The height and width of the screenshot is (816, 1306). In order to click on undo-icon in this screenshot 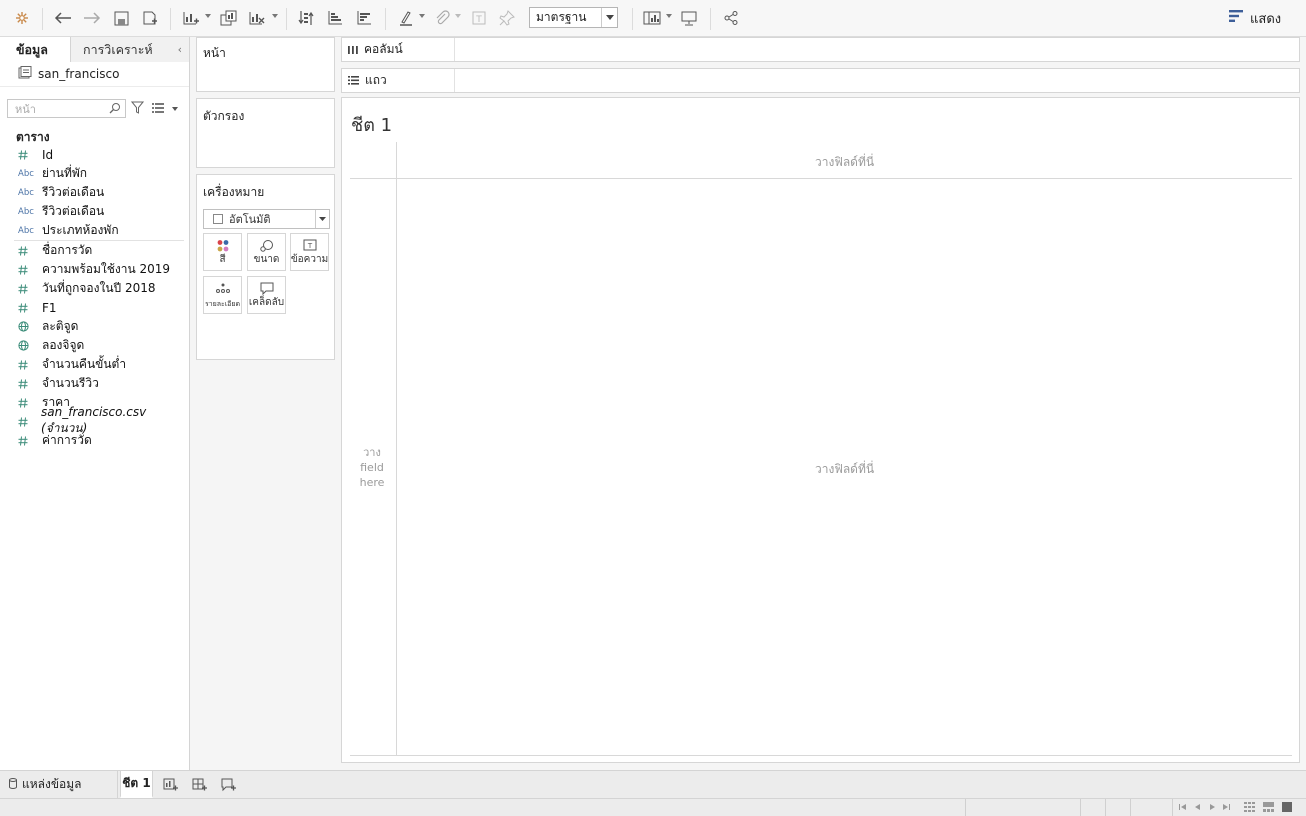, I will do `click(63, 18)`.